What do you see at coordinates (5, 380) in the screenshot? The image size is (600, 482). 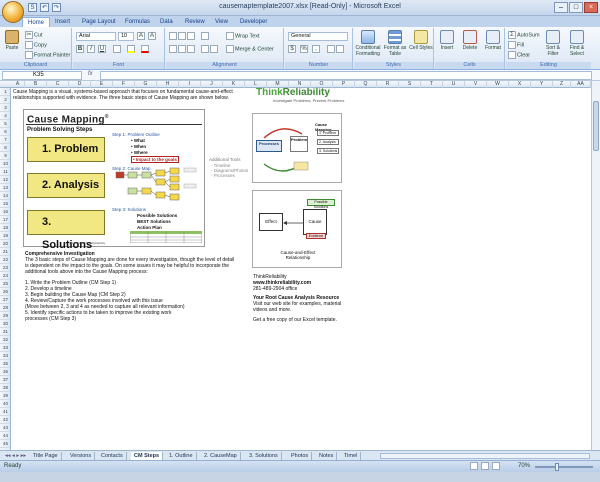 I see `row-header: 37` at bounding box center [5, 380].